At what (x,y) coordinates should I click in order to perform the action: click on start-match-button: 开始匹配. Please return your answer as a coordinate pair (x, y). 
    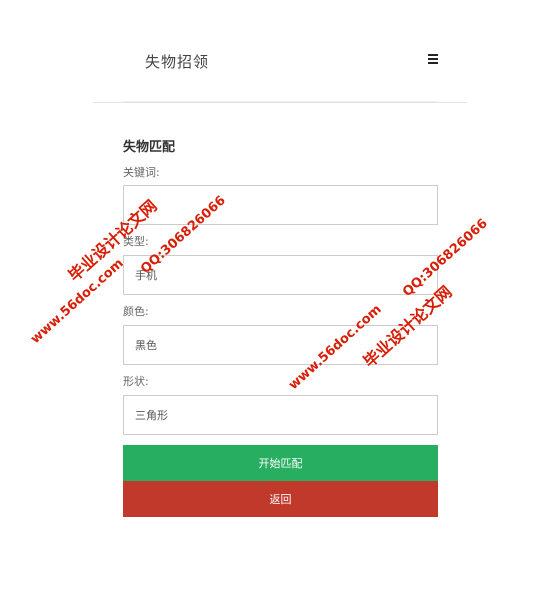
    Looking at the image, I should click on (280, 463).